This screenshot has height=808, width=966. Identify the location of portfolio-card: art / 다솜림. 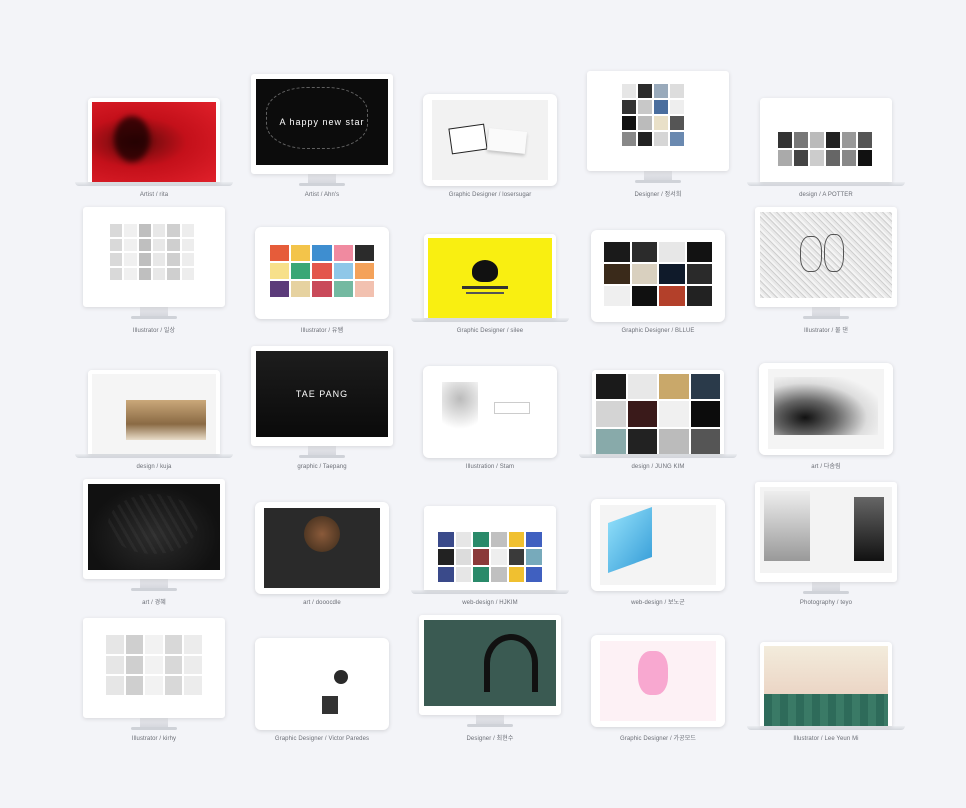
(826, 406).